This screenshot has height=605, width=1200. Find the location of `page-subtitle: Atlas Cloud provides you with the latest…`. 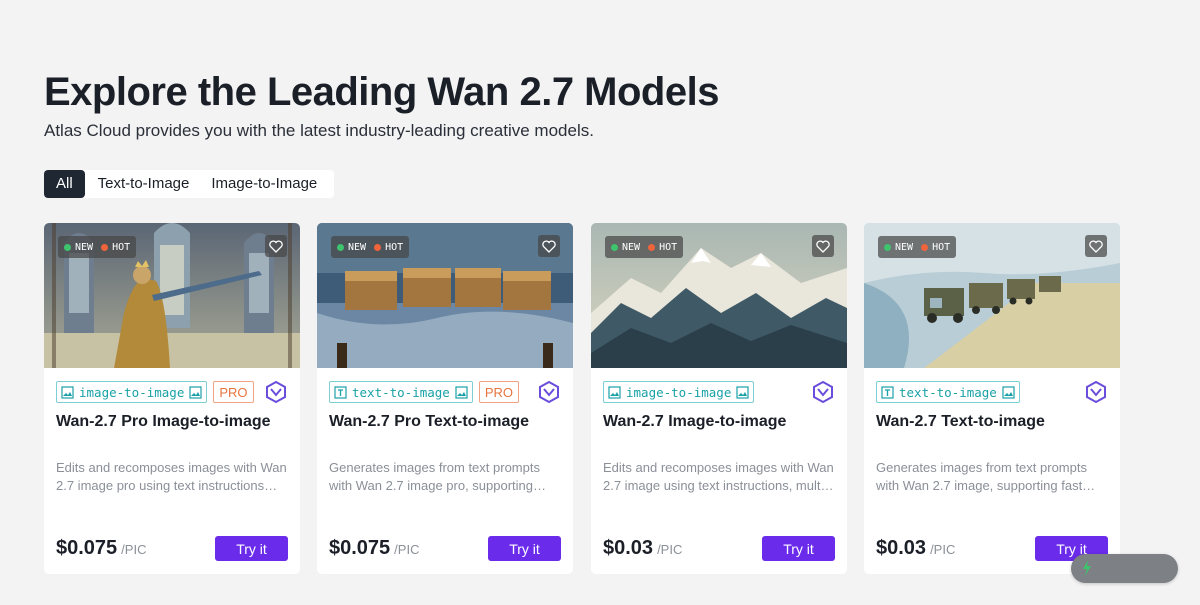

page-subtitle: Atlas Cloud provides you with the latest… is located at coordinates (319, 130).